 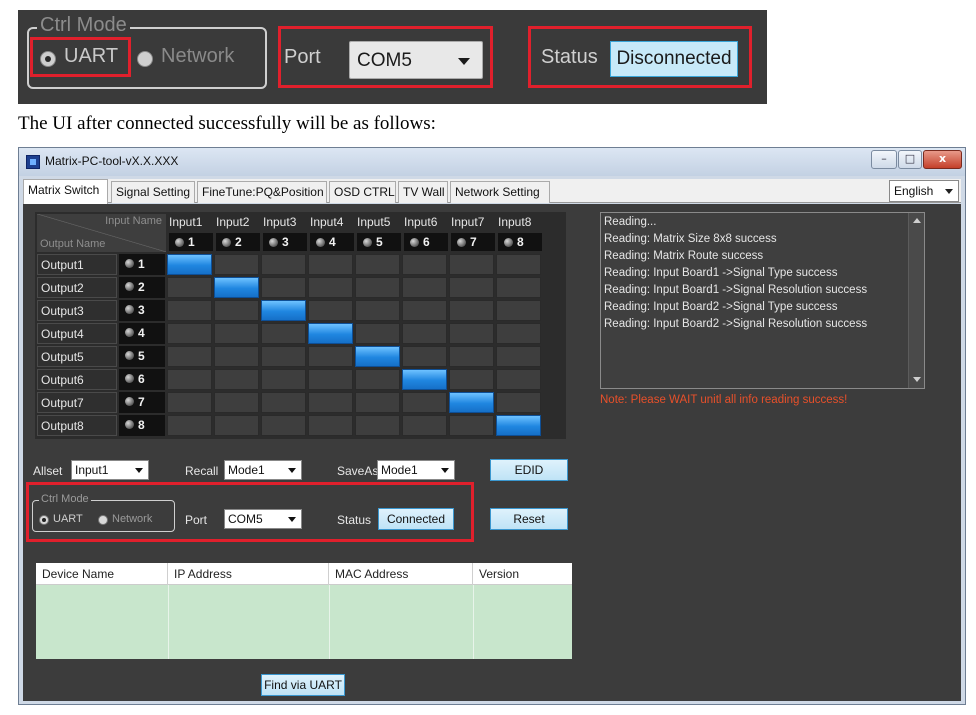 What do you see at coordinates (942, 159) in the screenshot?
I see `close-button: x` at bounding box center [942, 159].